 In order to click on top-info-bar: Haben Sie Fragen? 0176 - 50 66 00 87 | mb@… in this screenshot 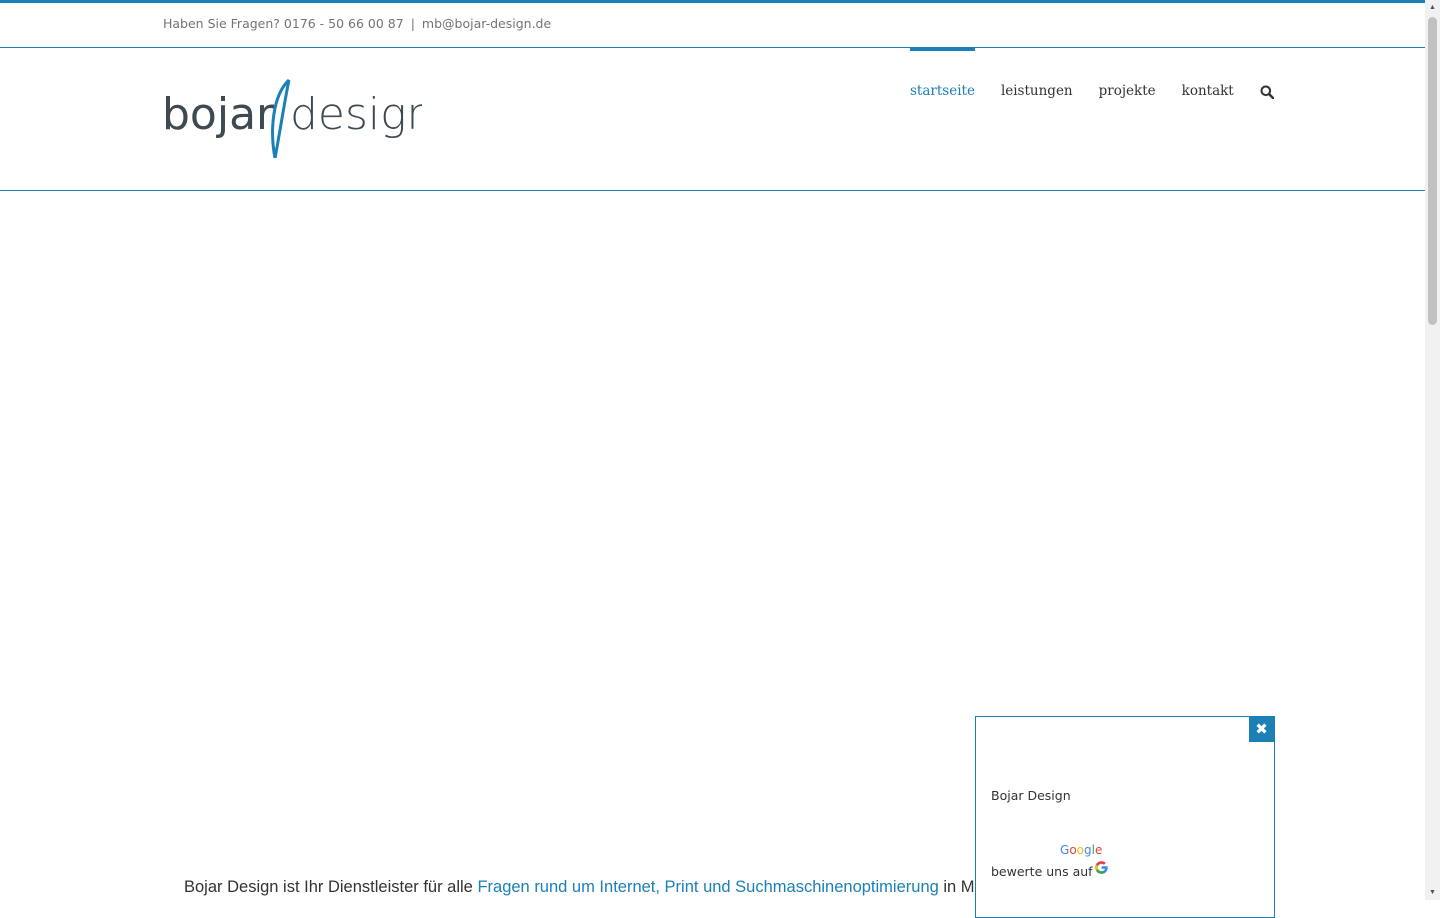, I will do `click(712, 25)`.